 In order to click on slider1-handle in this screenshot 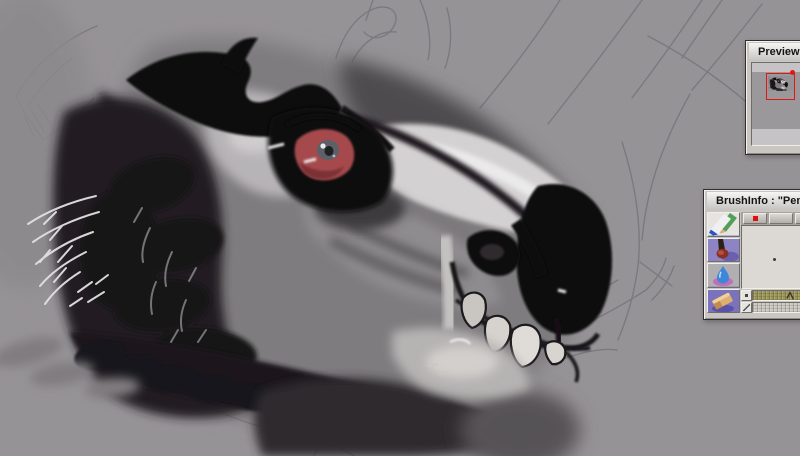, I will do `click(790, 295)`.